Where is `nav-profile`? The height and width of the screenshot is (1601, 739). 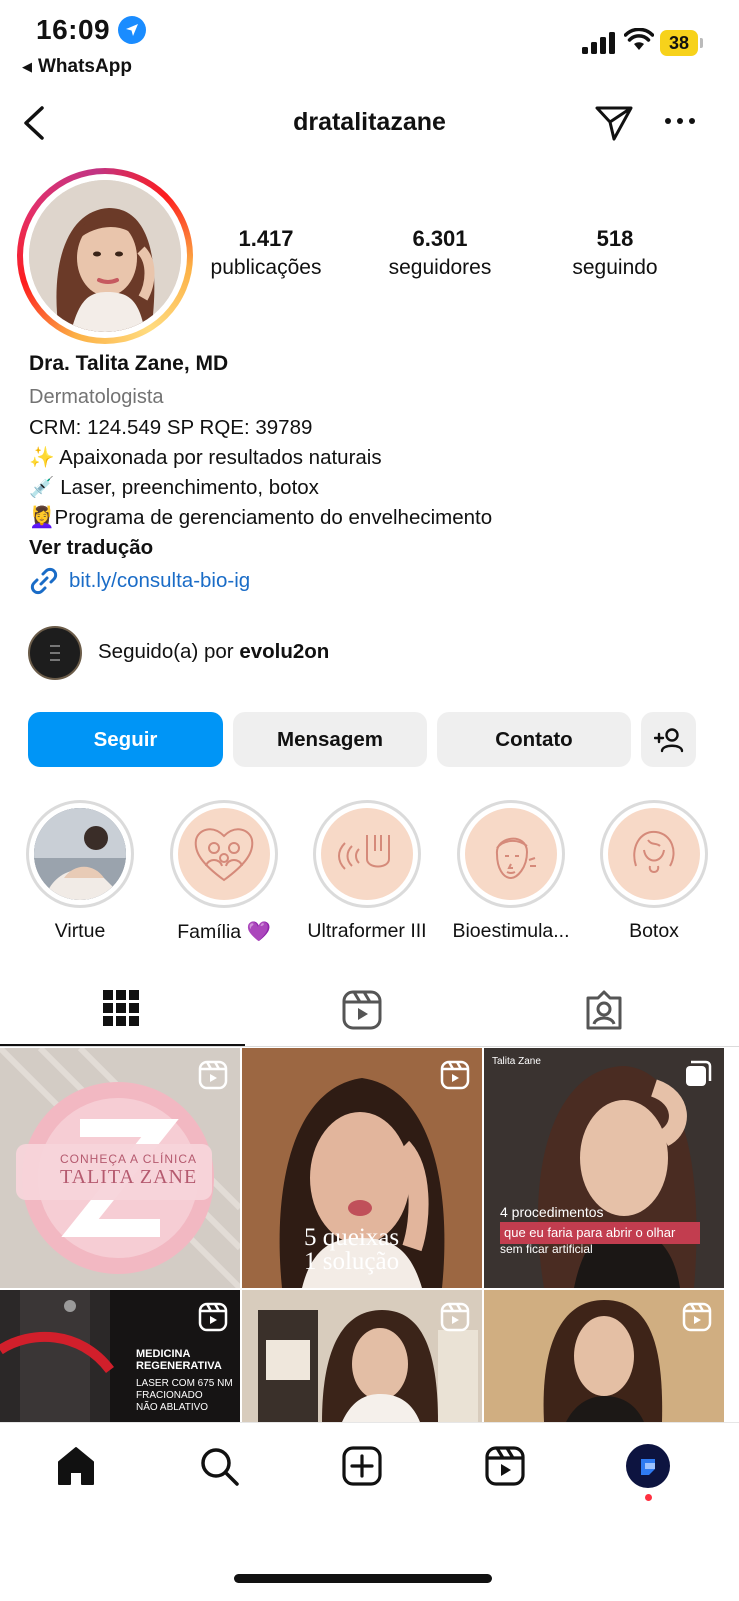
nav-profile is located at coordinates (648, 1466).